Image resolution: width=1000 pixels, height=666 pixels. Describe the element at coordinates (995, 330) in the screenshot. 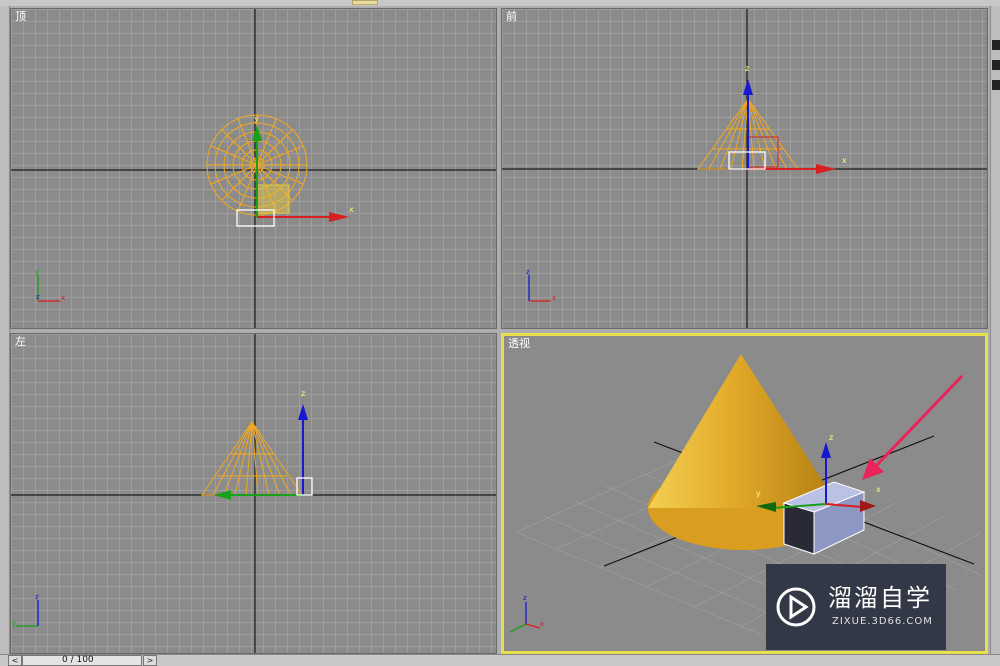

I see `command-panel-strip` at that location.